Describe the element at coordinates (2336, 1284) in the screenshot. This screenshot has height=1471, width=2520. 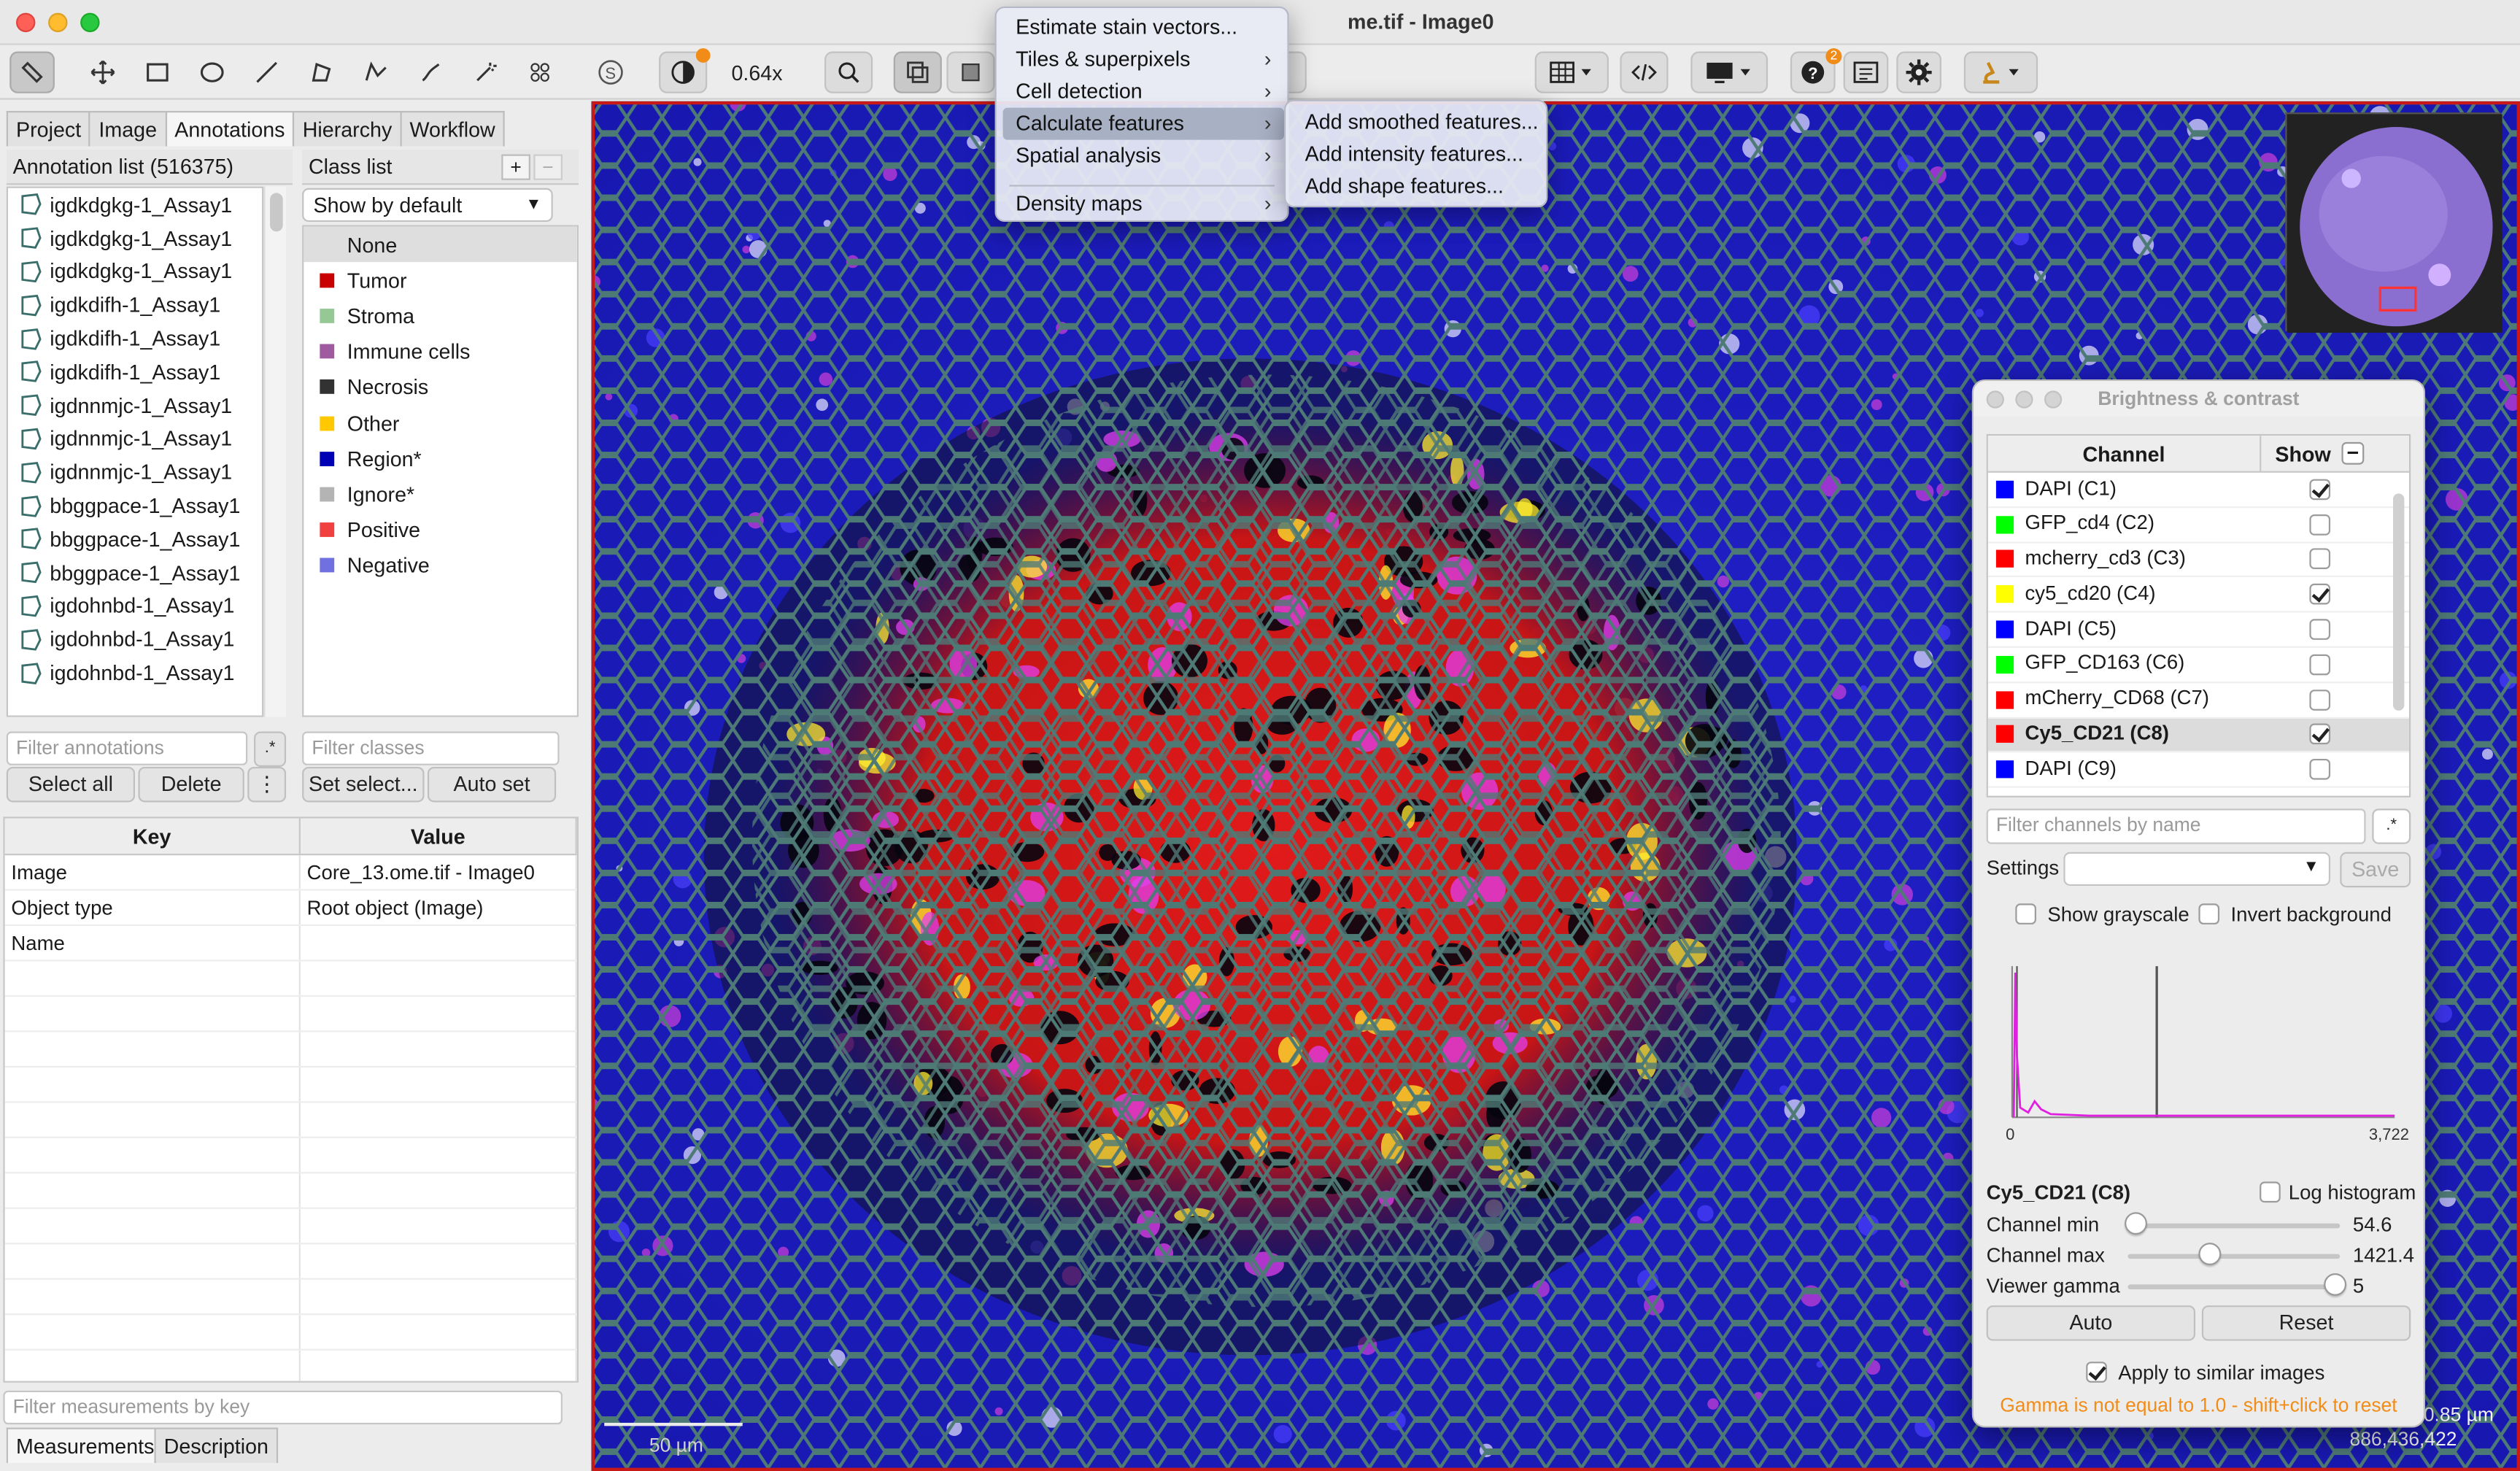
I see `viewer-gamma-knob` at that location.